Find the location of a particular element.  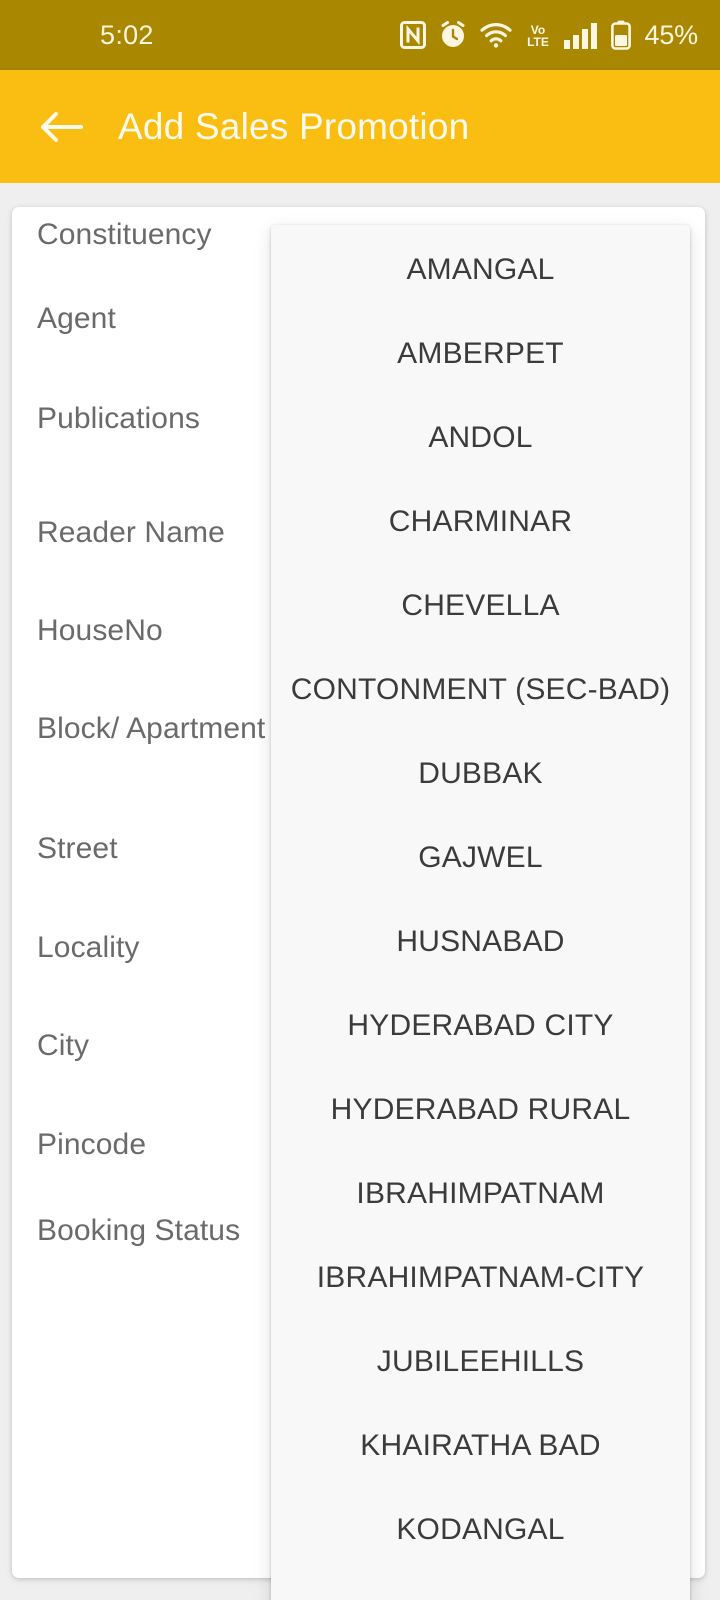

dropdown-option: ANDOL is located at coordinates (480, 438).